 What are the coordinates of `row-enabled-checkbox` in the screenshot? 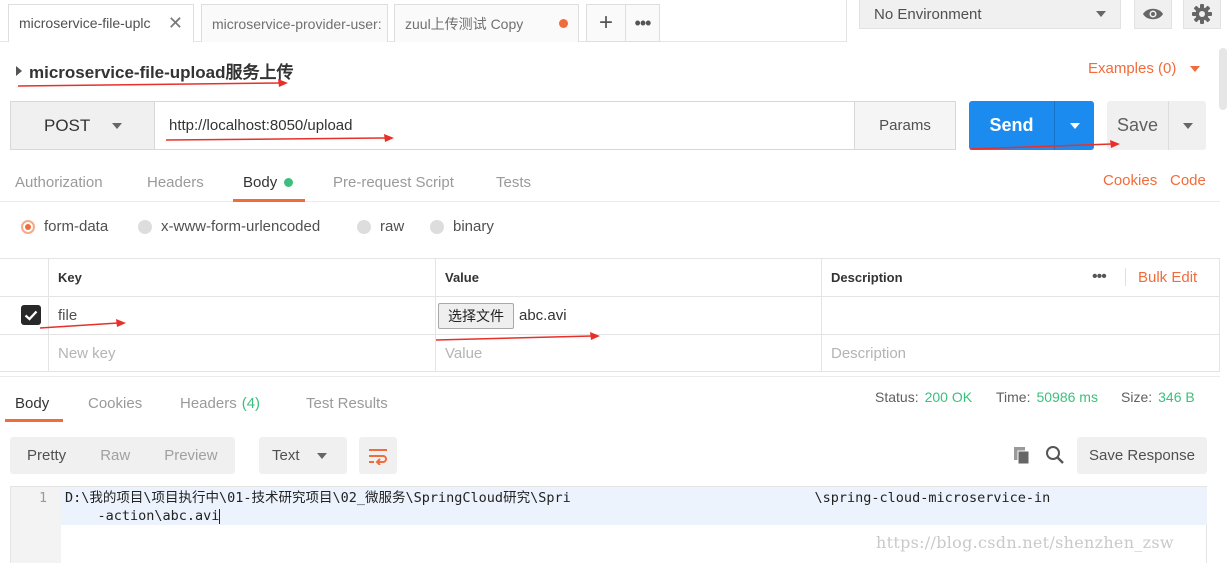 It's located at (31, 315).